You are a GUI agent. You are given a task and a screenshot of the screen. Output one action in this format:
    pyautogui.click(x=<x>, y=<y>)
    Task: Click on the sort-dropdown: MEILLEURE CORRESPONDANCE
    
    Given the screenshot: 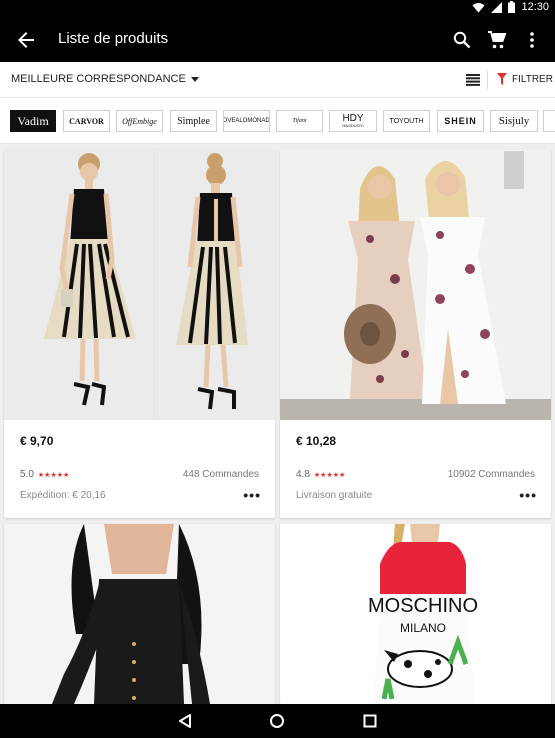 What is the action you would take?
    pyautogui.click(x=105, y=79)
    